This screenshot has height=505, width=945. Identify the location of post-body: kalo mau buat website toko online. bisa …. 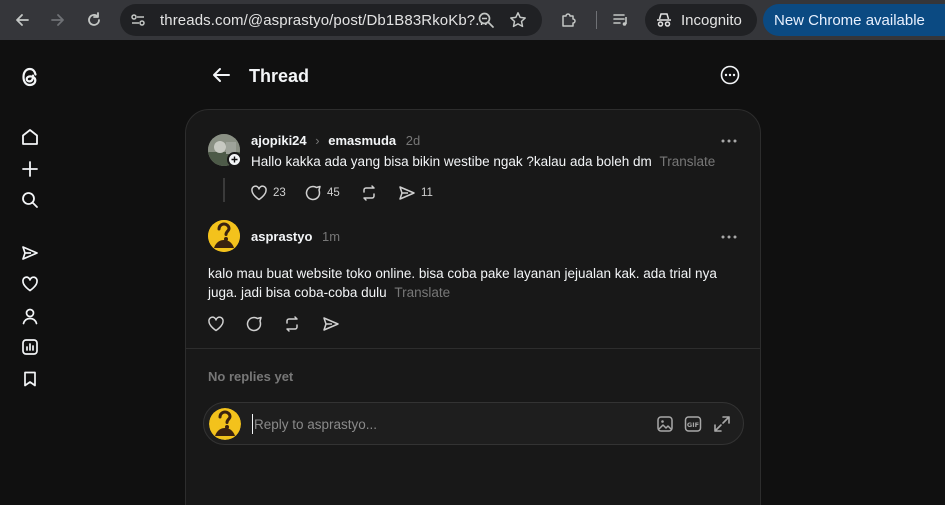
(473, 283).